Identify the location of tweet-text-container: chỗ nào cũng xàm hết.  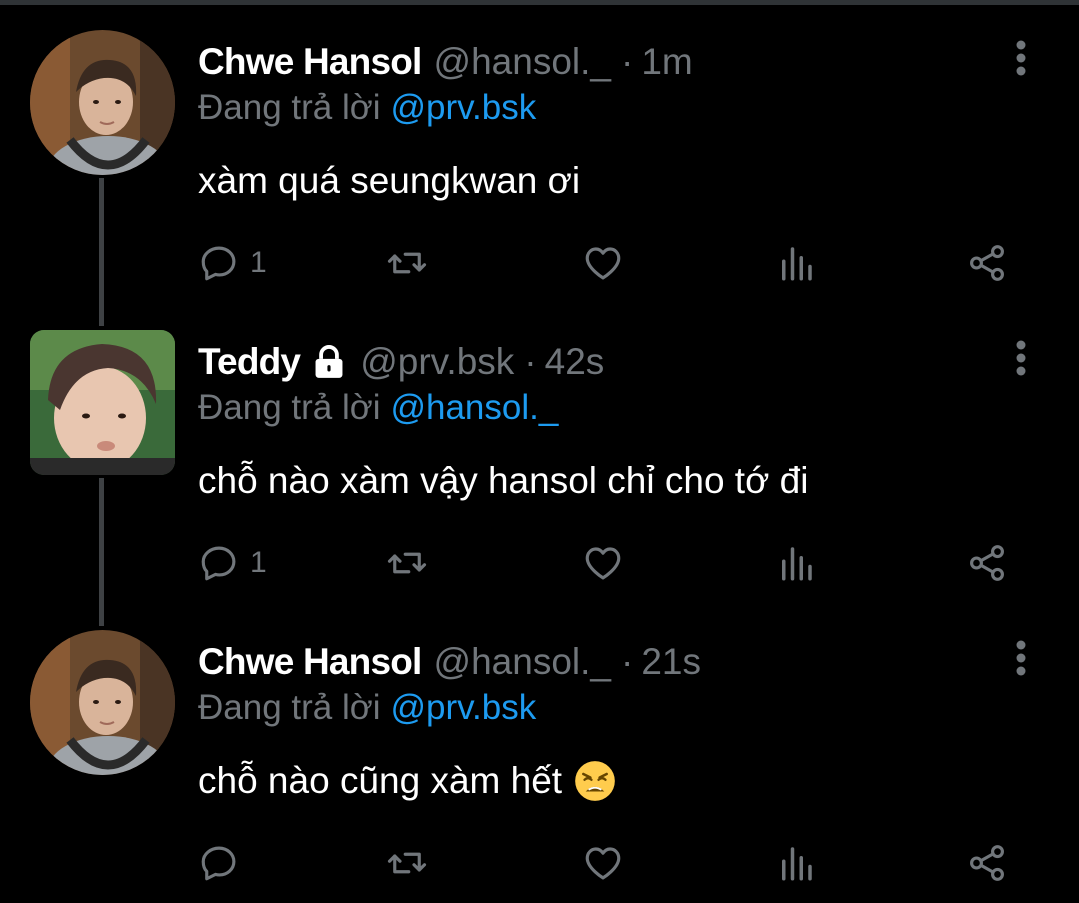
(407, 781).